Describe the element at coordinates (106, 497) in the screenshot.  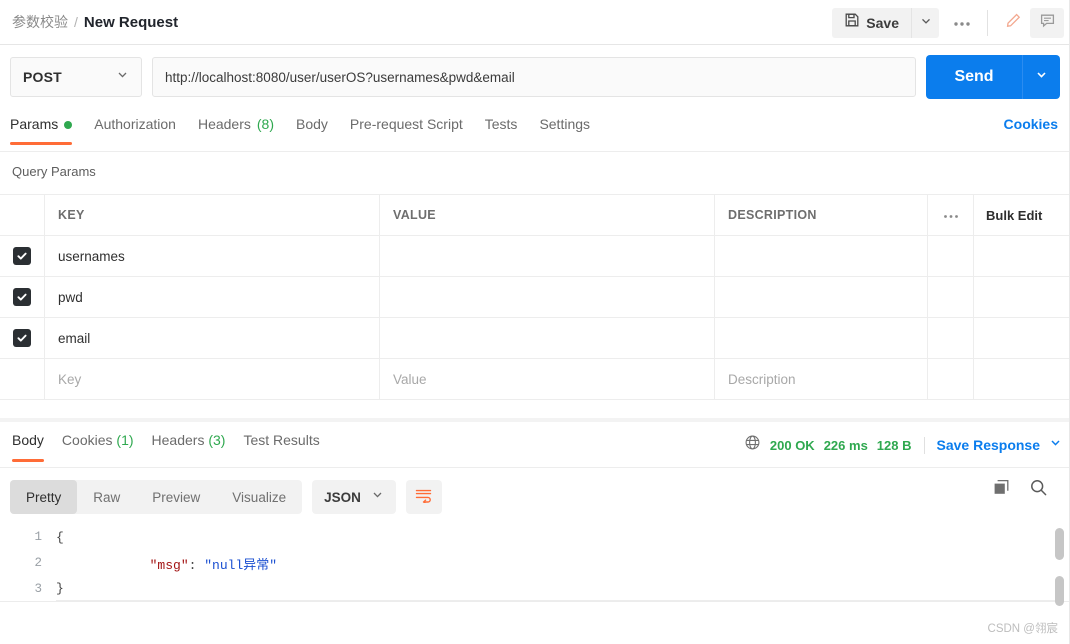
I see `view-mode-raw: Raw` at that location.